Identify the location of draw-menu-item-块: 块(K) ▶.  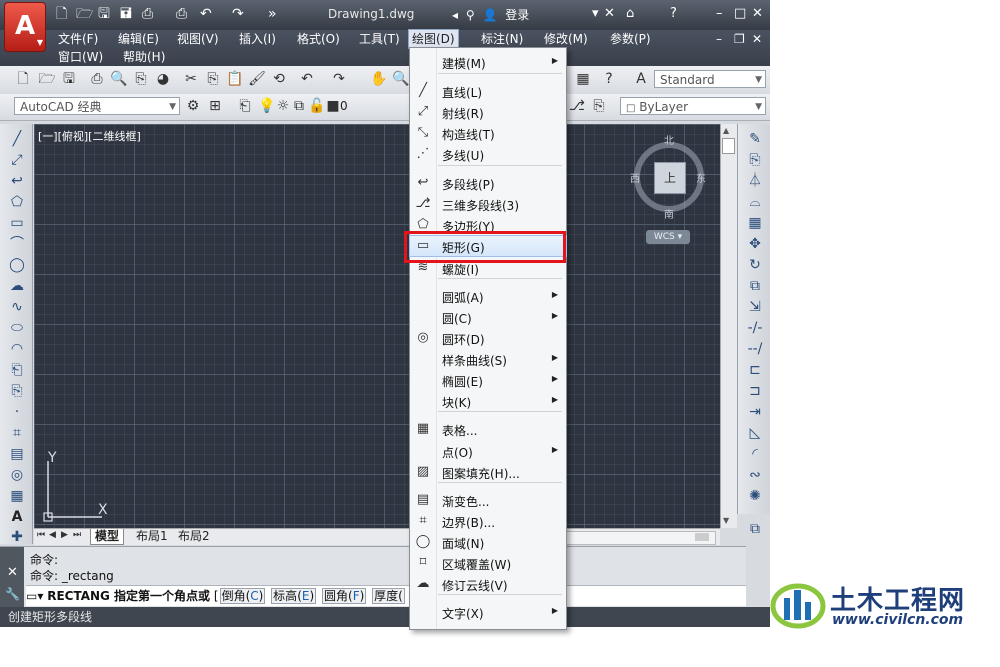
(488, 401).